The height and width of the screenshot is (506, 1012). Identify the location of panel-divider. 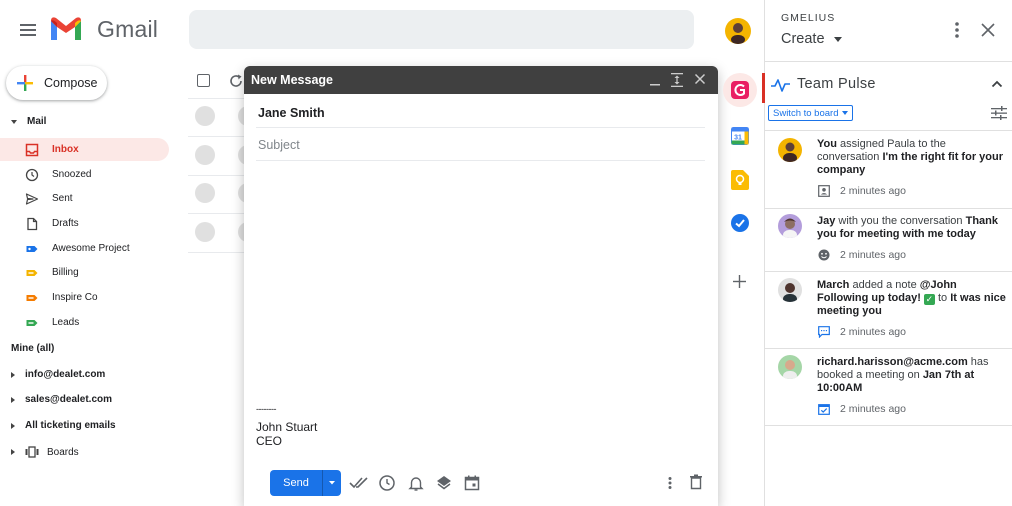
(888, 61).